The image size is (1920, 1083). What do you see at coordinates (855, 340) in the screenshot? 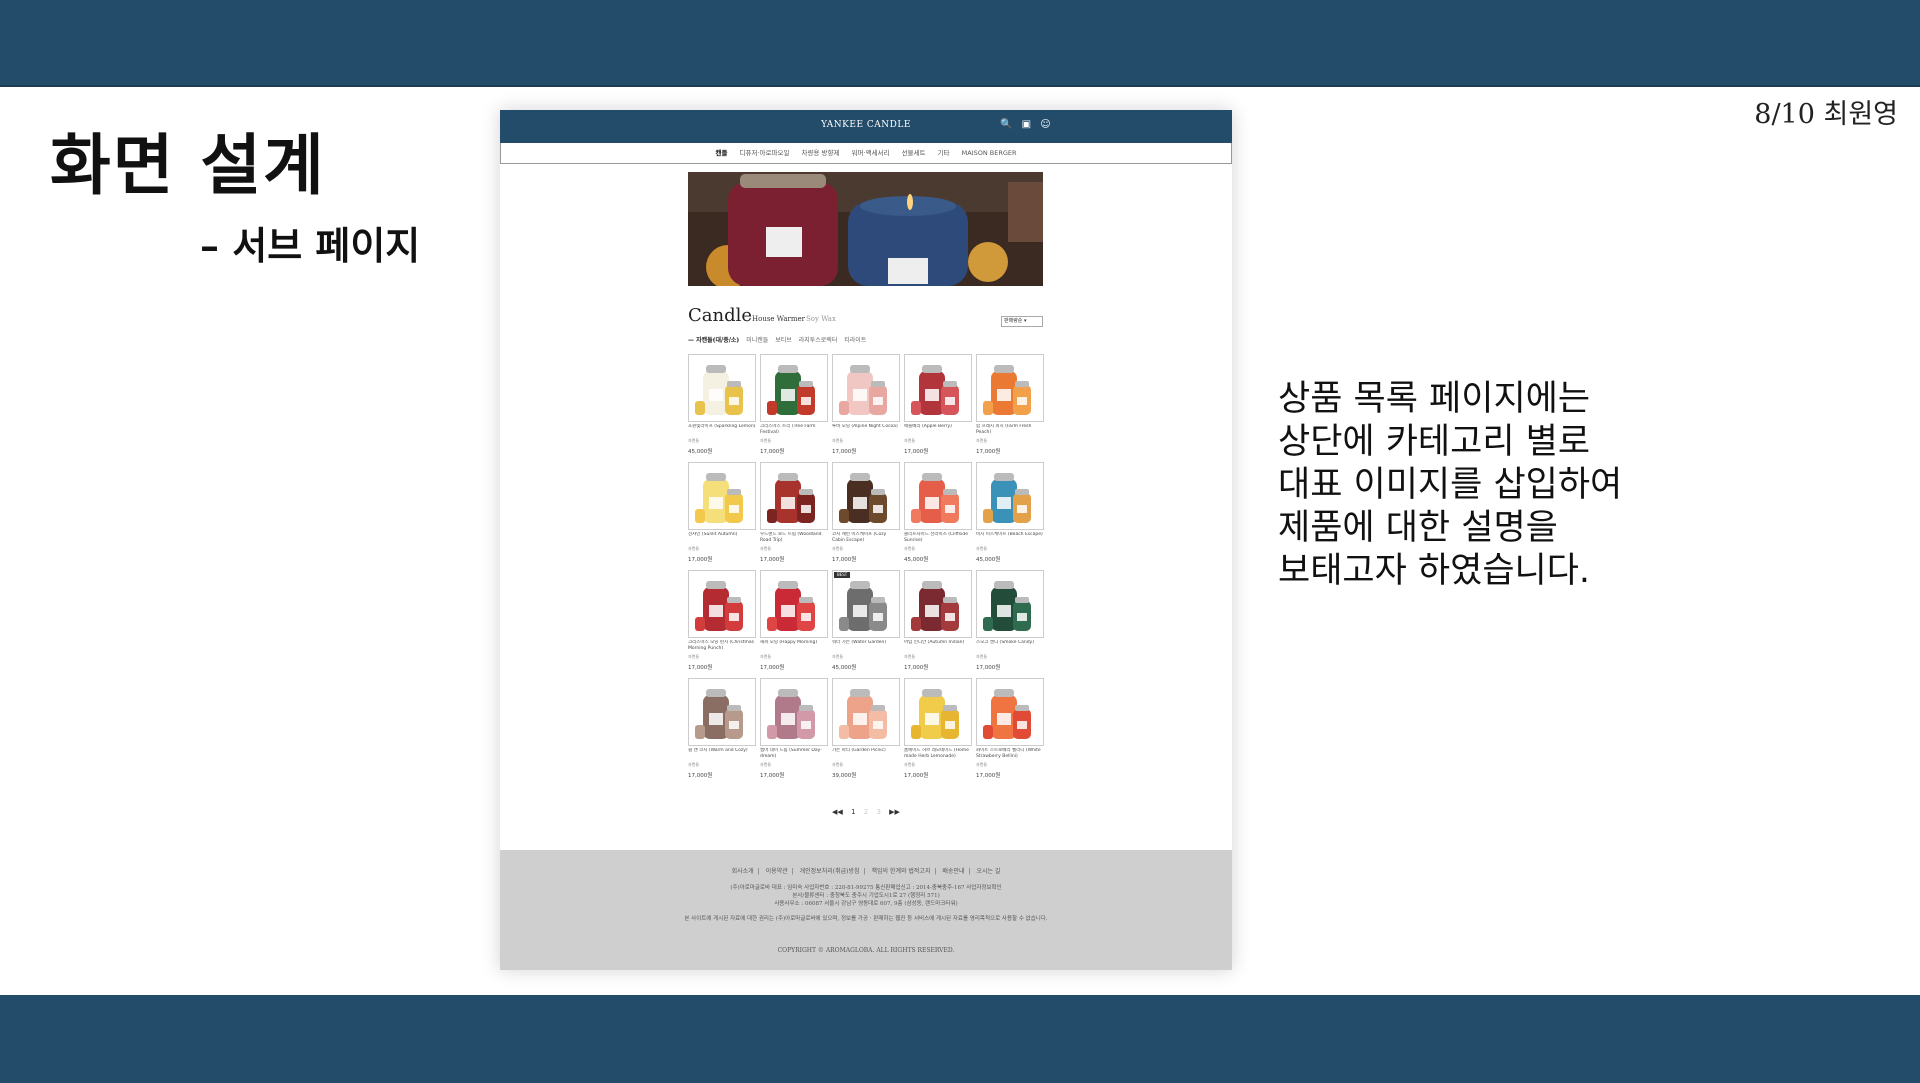
I see `filter-tealight: 티라이트` at bounding box center [855, 340].